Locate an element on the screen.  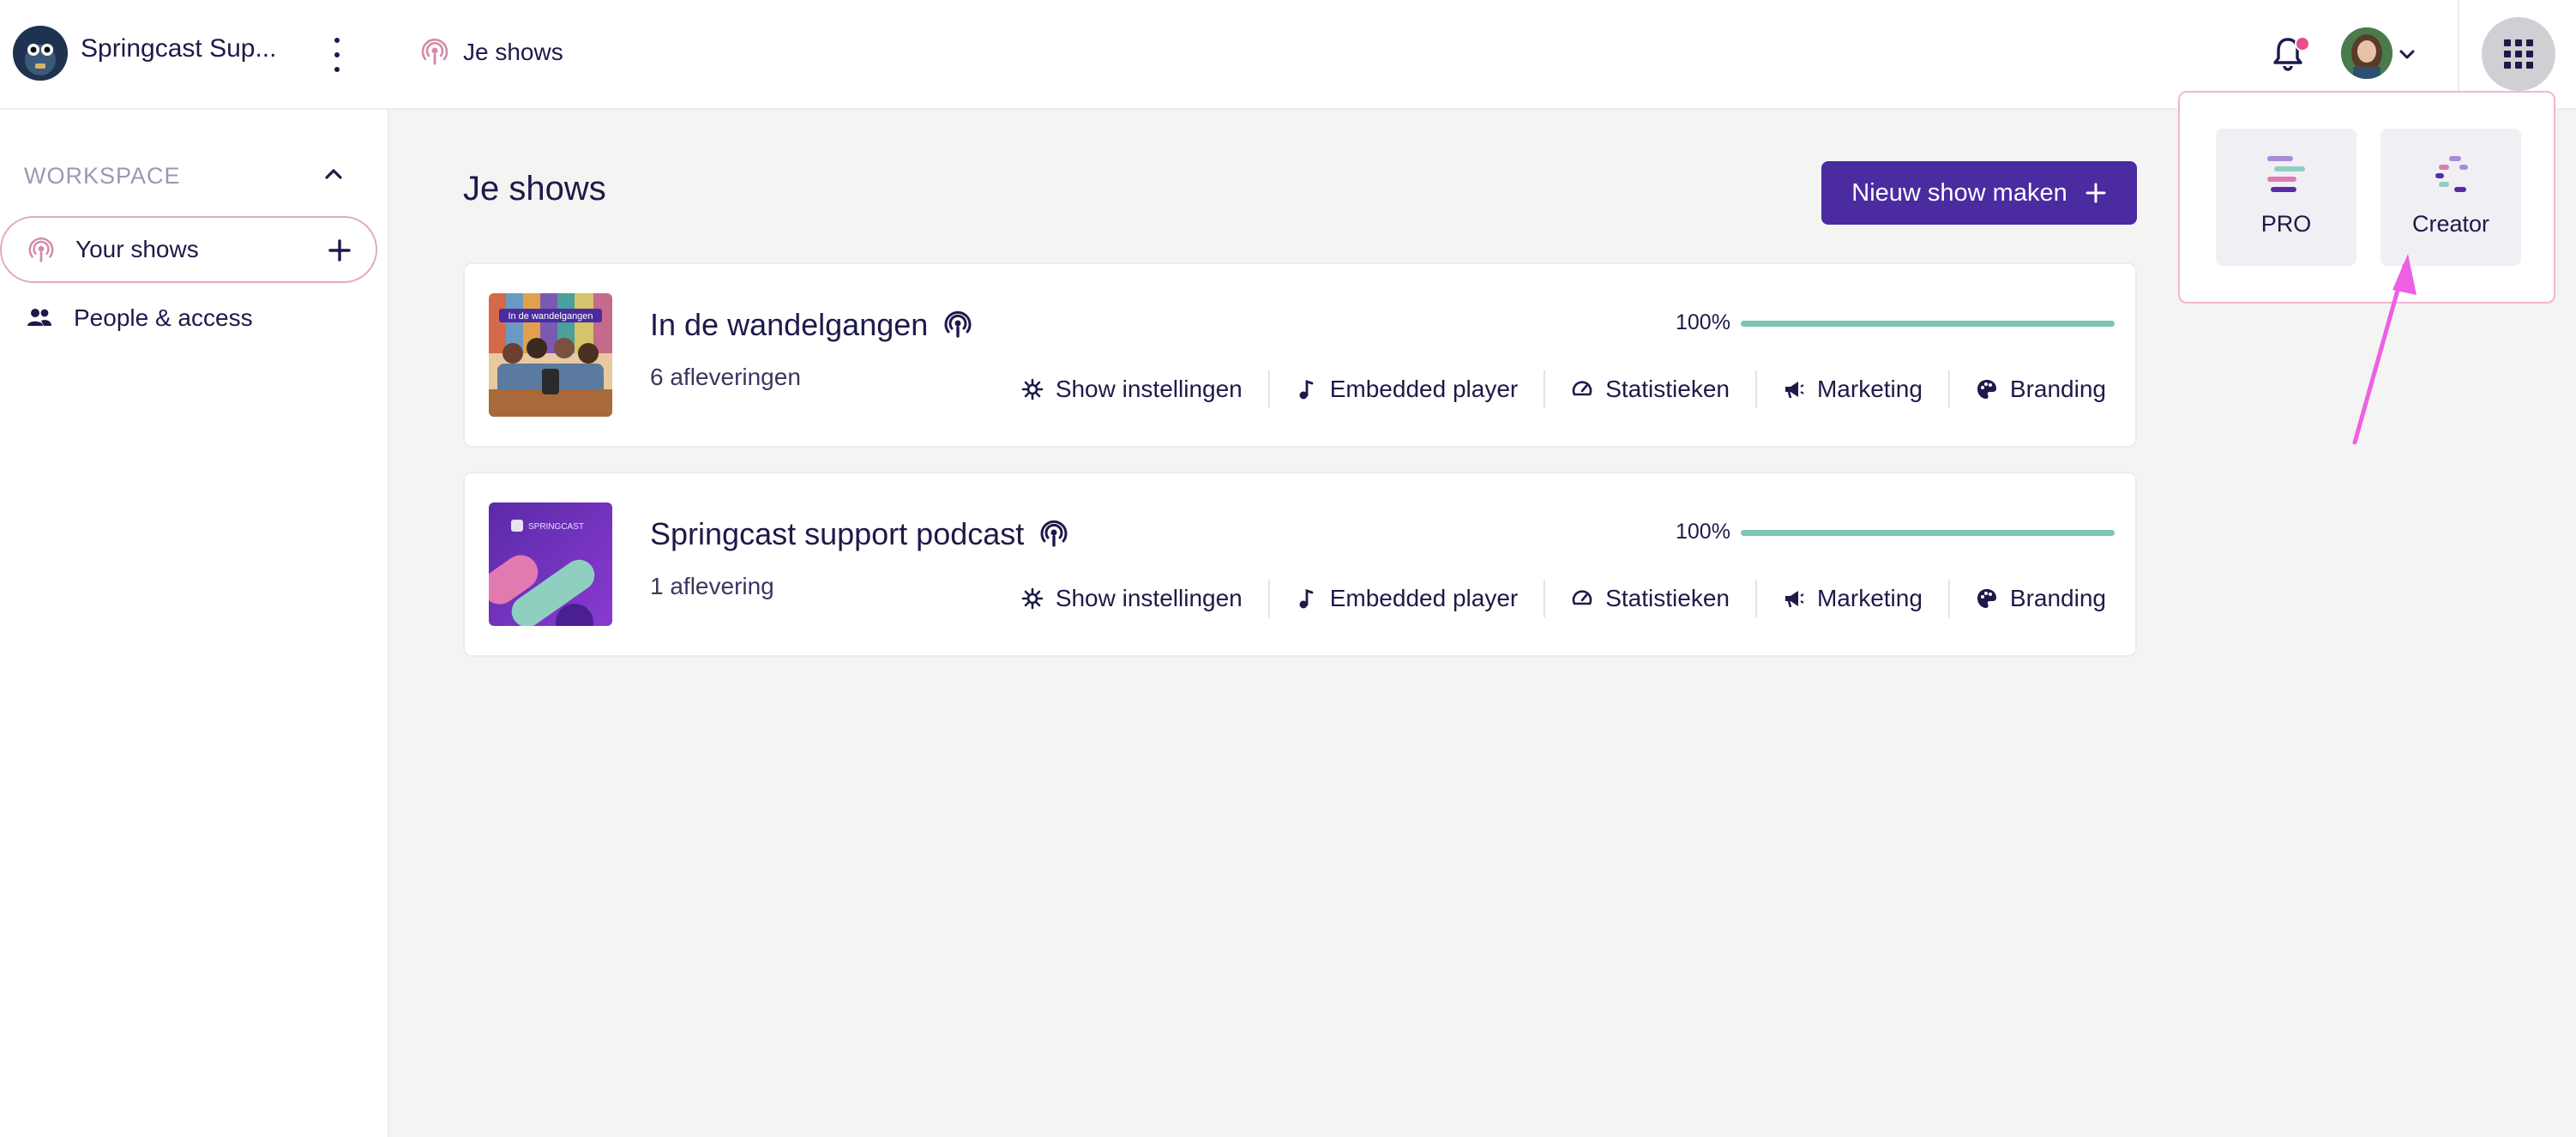
app-creator: Creator is located at coordinates (2450, 197).